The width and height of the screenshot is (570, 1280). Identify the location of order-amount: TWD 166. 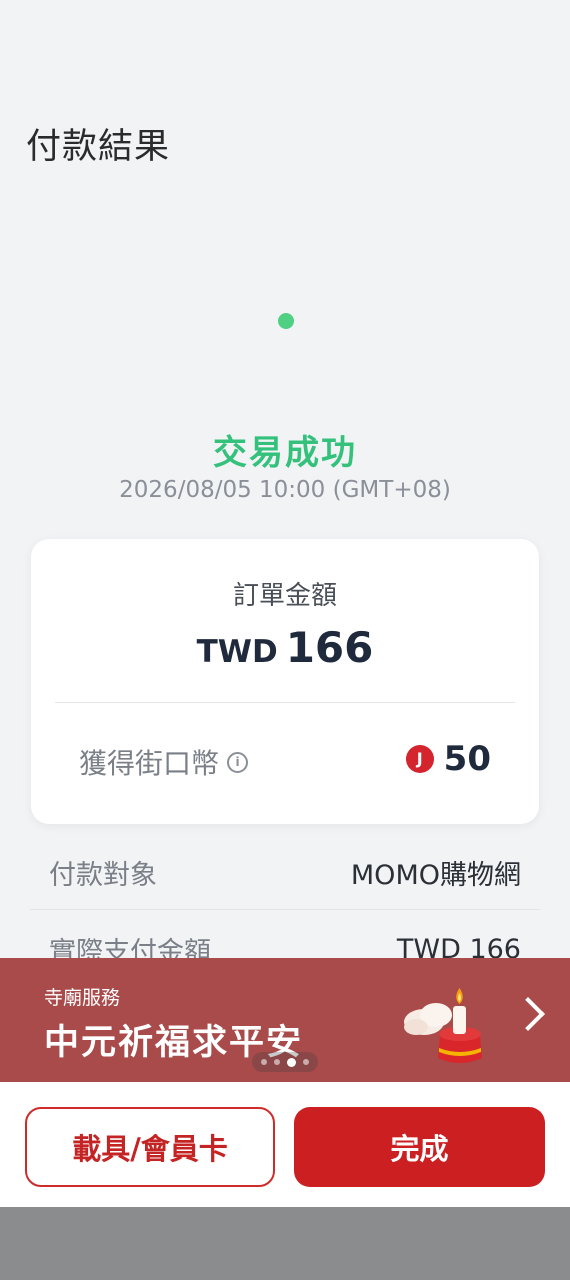
(285, 647).